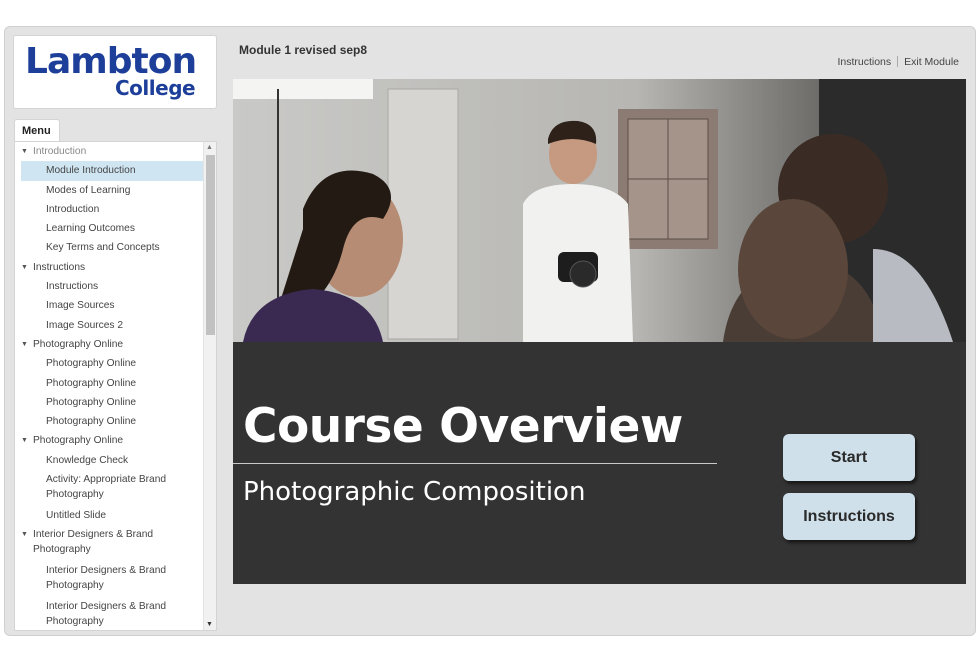 This screenshot has width=980, height=660. I want to click on menu-section: ▼ Instructions, so click(109, 267).